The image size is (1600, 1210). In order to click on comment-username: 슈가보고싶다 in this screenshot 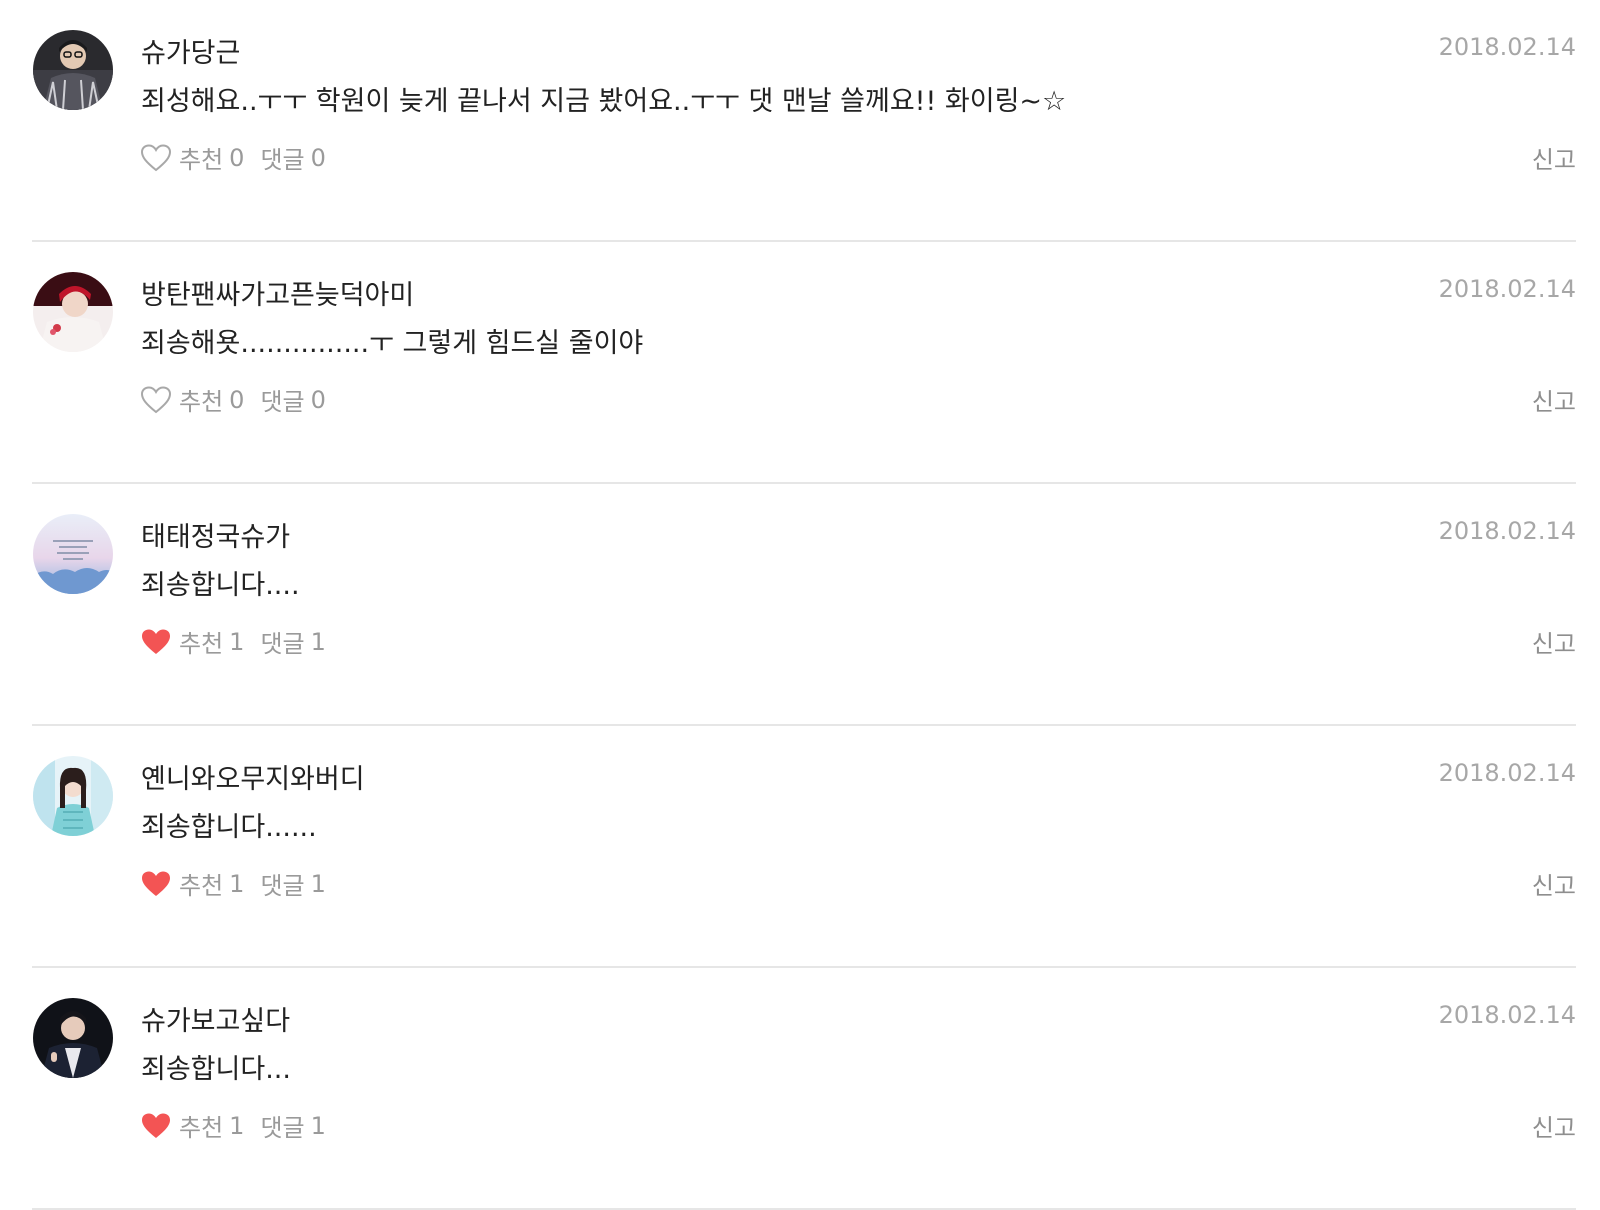, I will do `click(215, 1018)`.